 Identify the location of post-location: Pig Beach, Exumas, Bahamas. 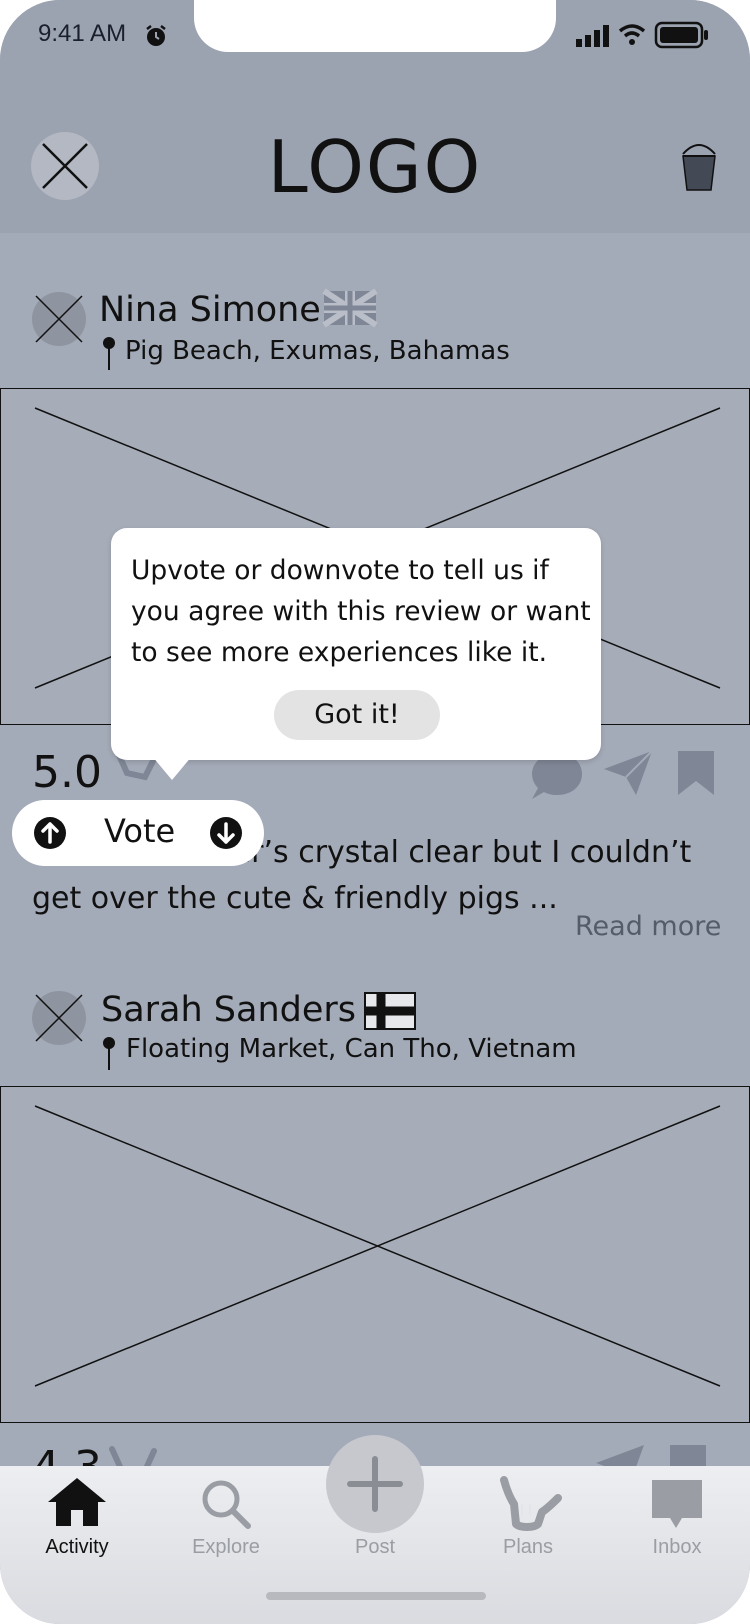
(317, 351).